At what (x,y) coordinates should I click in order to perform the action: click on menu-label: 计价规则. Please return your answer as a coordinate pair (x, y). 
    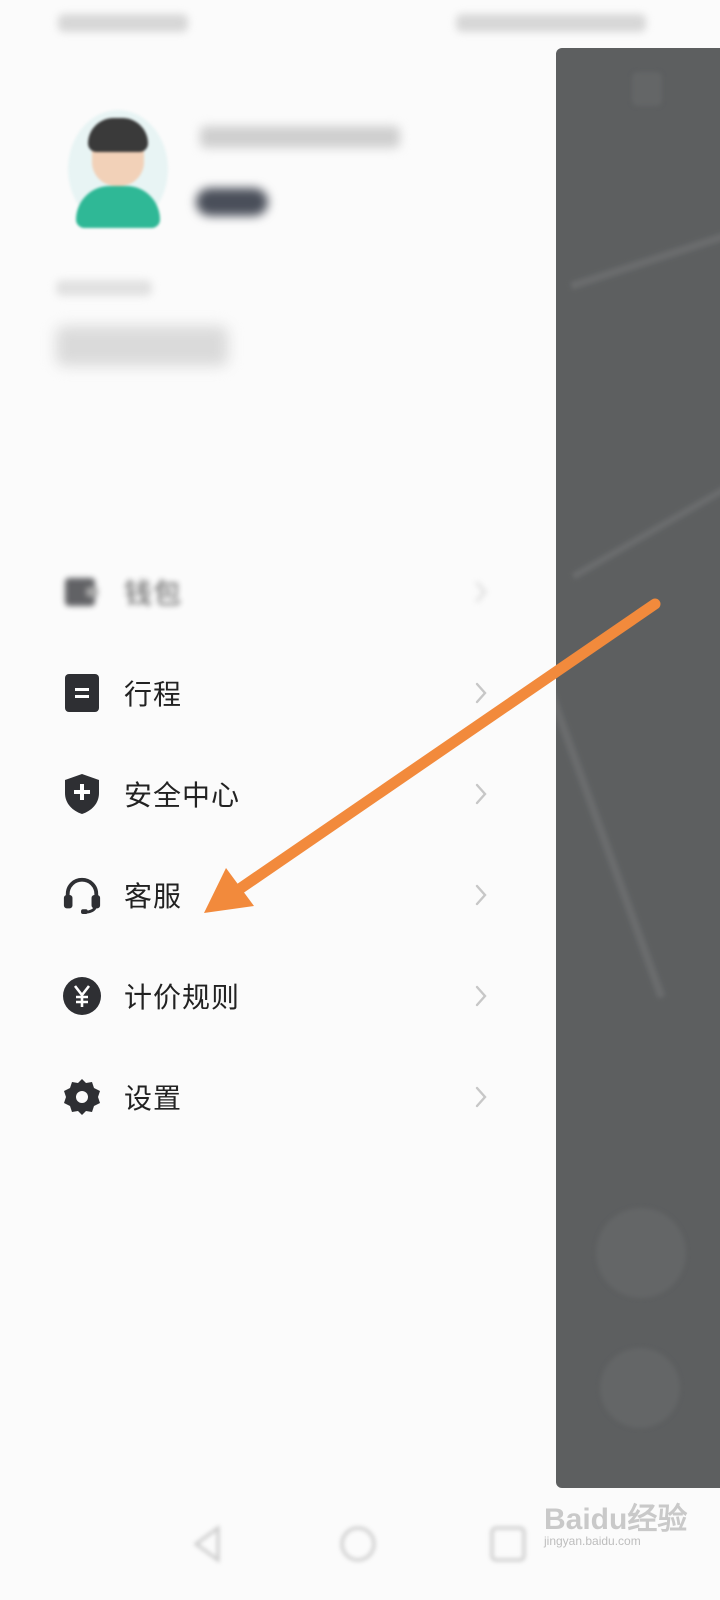
    Looking at the image, I should click on (182, 997).